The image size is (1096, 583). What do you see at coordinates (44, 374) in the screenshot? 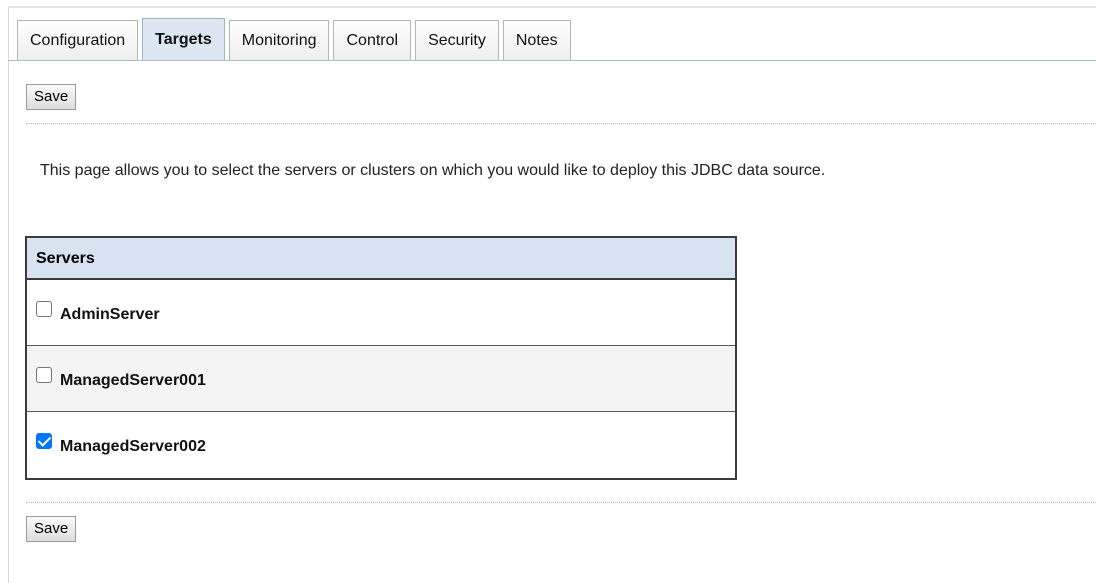
I see `server-checkbox-managedserver001` at bounding box center [44, 374].